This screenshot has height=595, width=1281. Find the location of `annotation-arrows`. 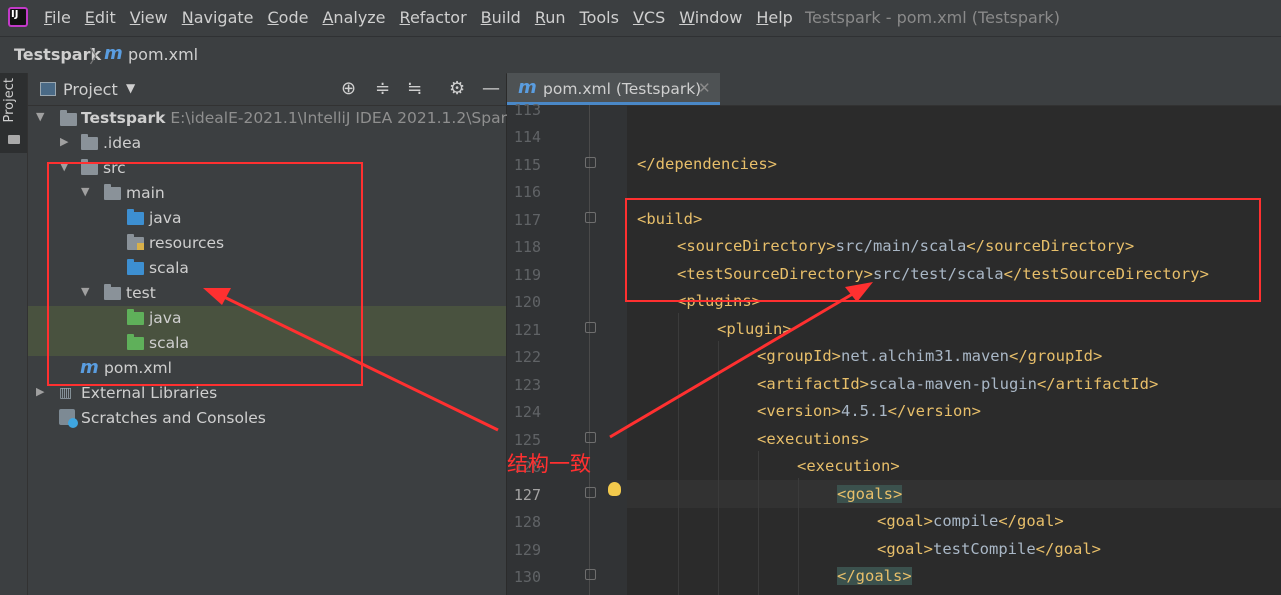

annotation-arrows is located at coordinates (538, 360).